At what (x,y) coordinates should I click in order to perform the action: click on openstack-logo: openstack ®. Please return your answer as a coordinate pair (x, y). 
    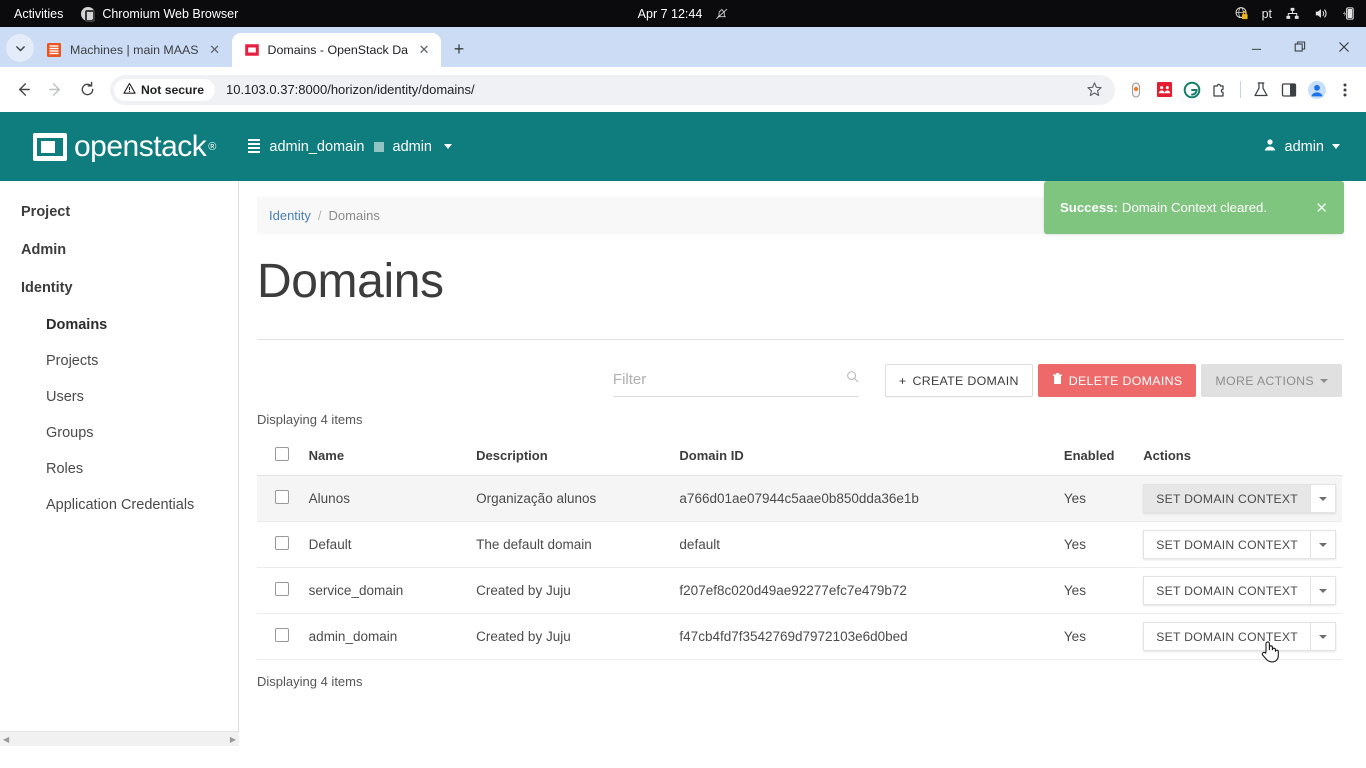
    Looking at the image, I should click on (123, 147).